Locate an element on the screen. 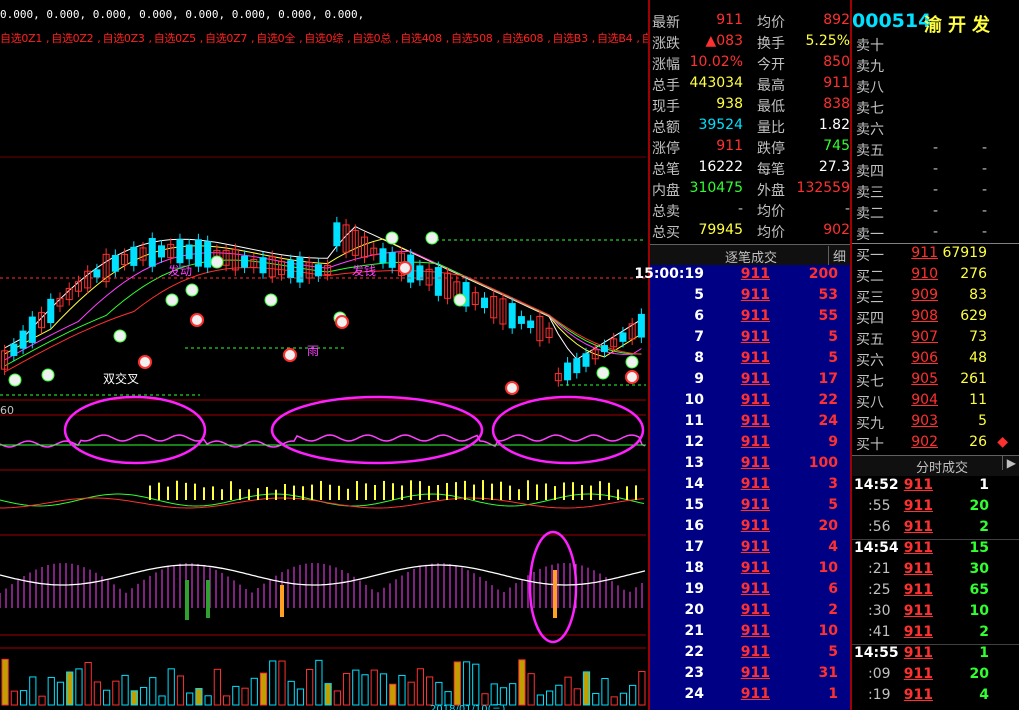 Image resolution: width=1019 pixels, height=710 pixels. tick-row: 8 911 5 is located at coordinates (750, 359).